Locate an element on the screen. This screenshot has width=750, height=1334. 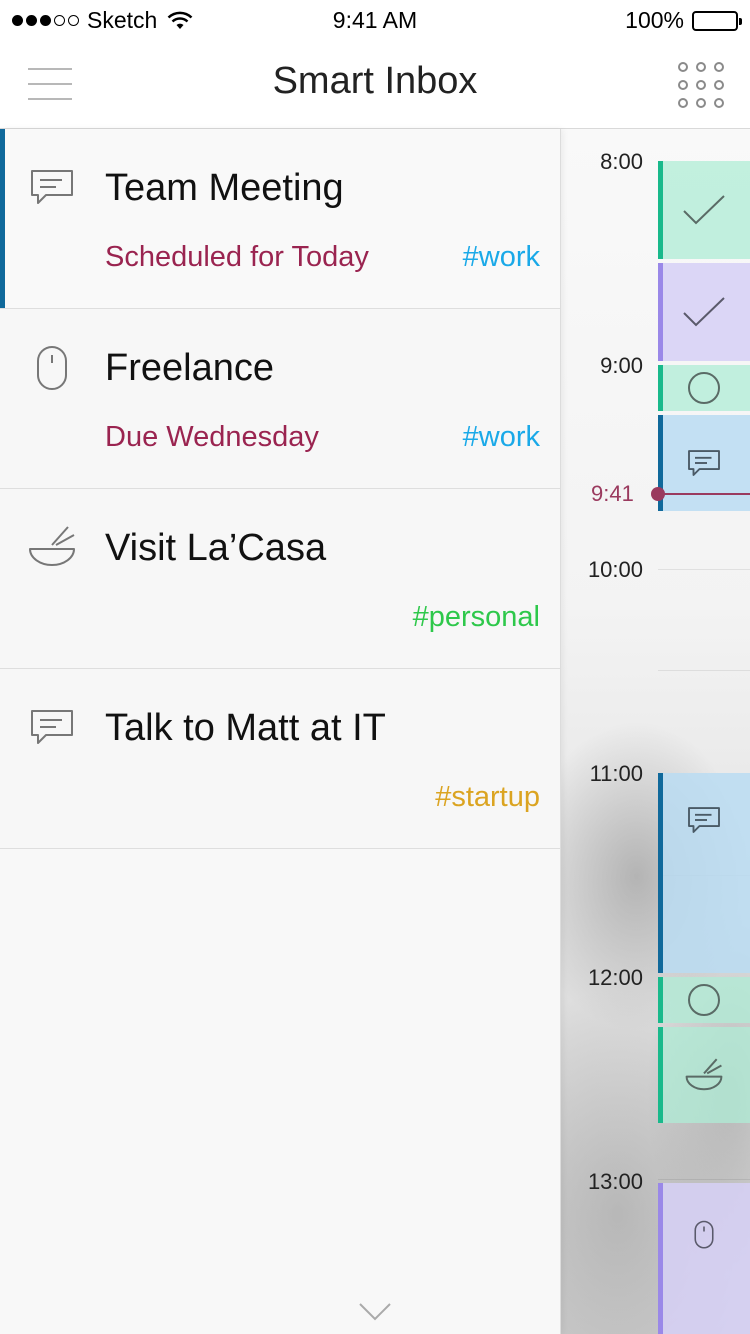
current-time-label: 9:41 is located at coordinates (612, 493).